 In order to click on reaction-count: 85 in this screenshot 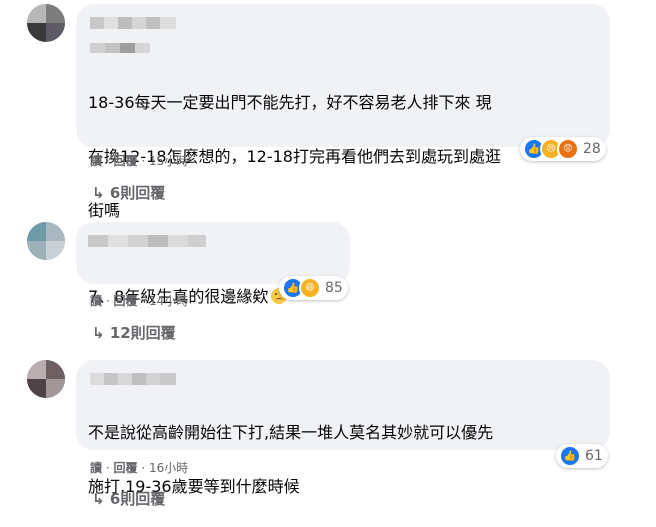, I will do `click(334, 288)`.